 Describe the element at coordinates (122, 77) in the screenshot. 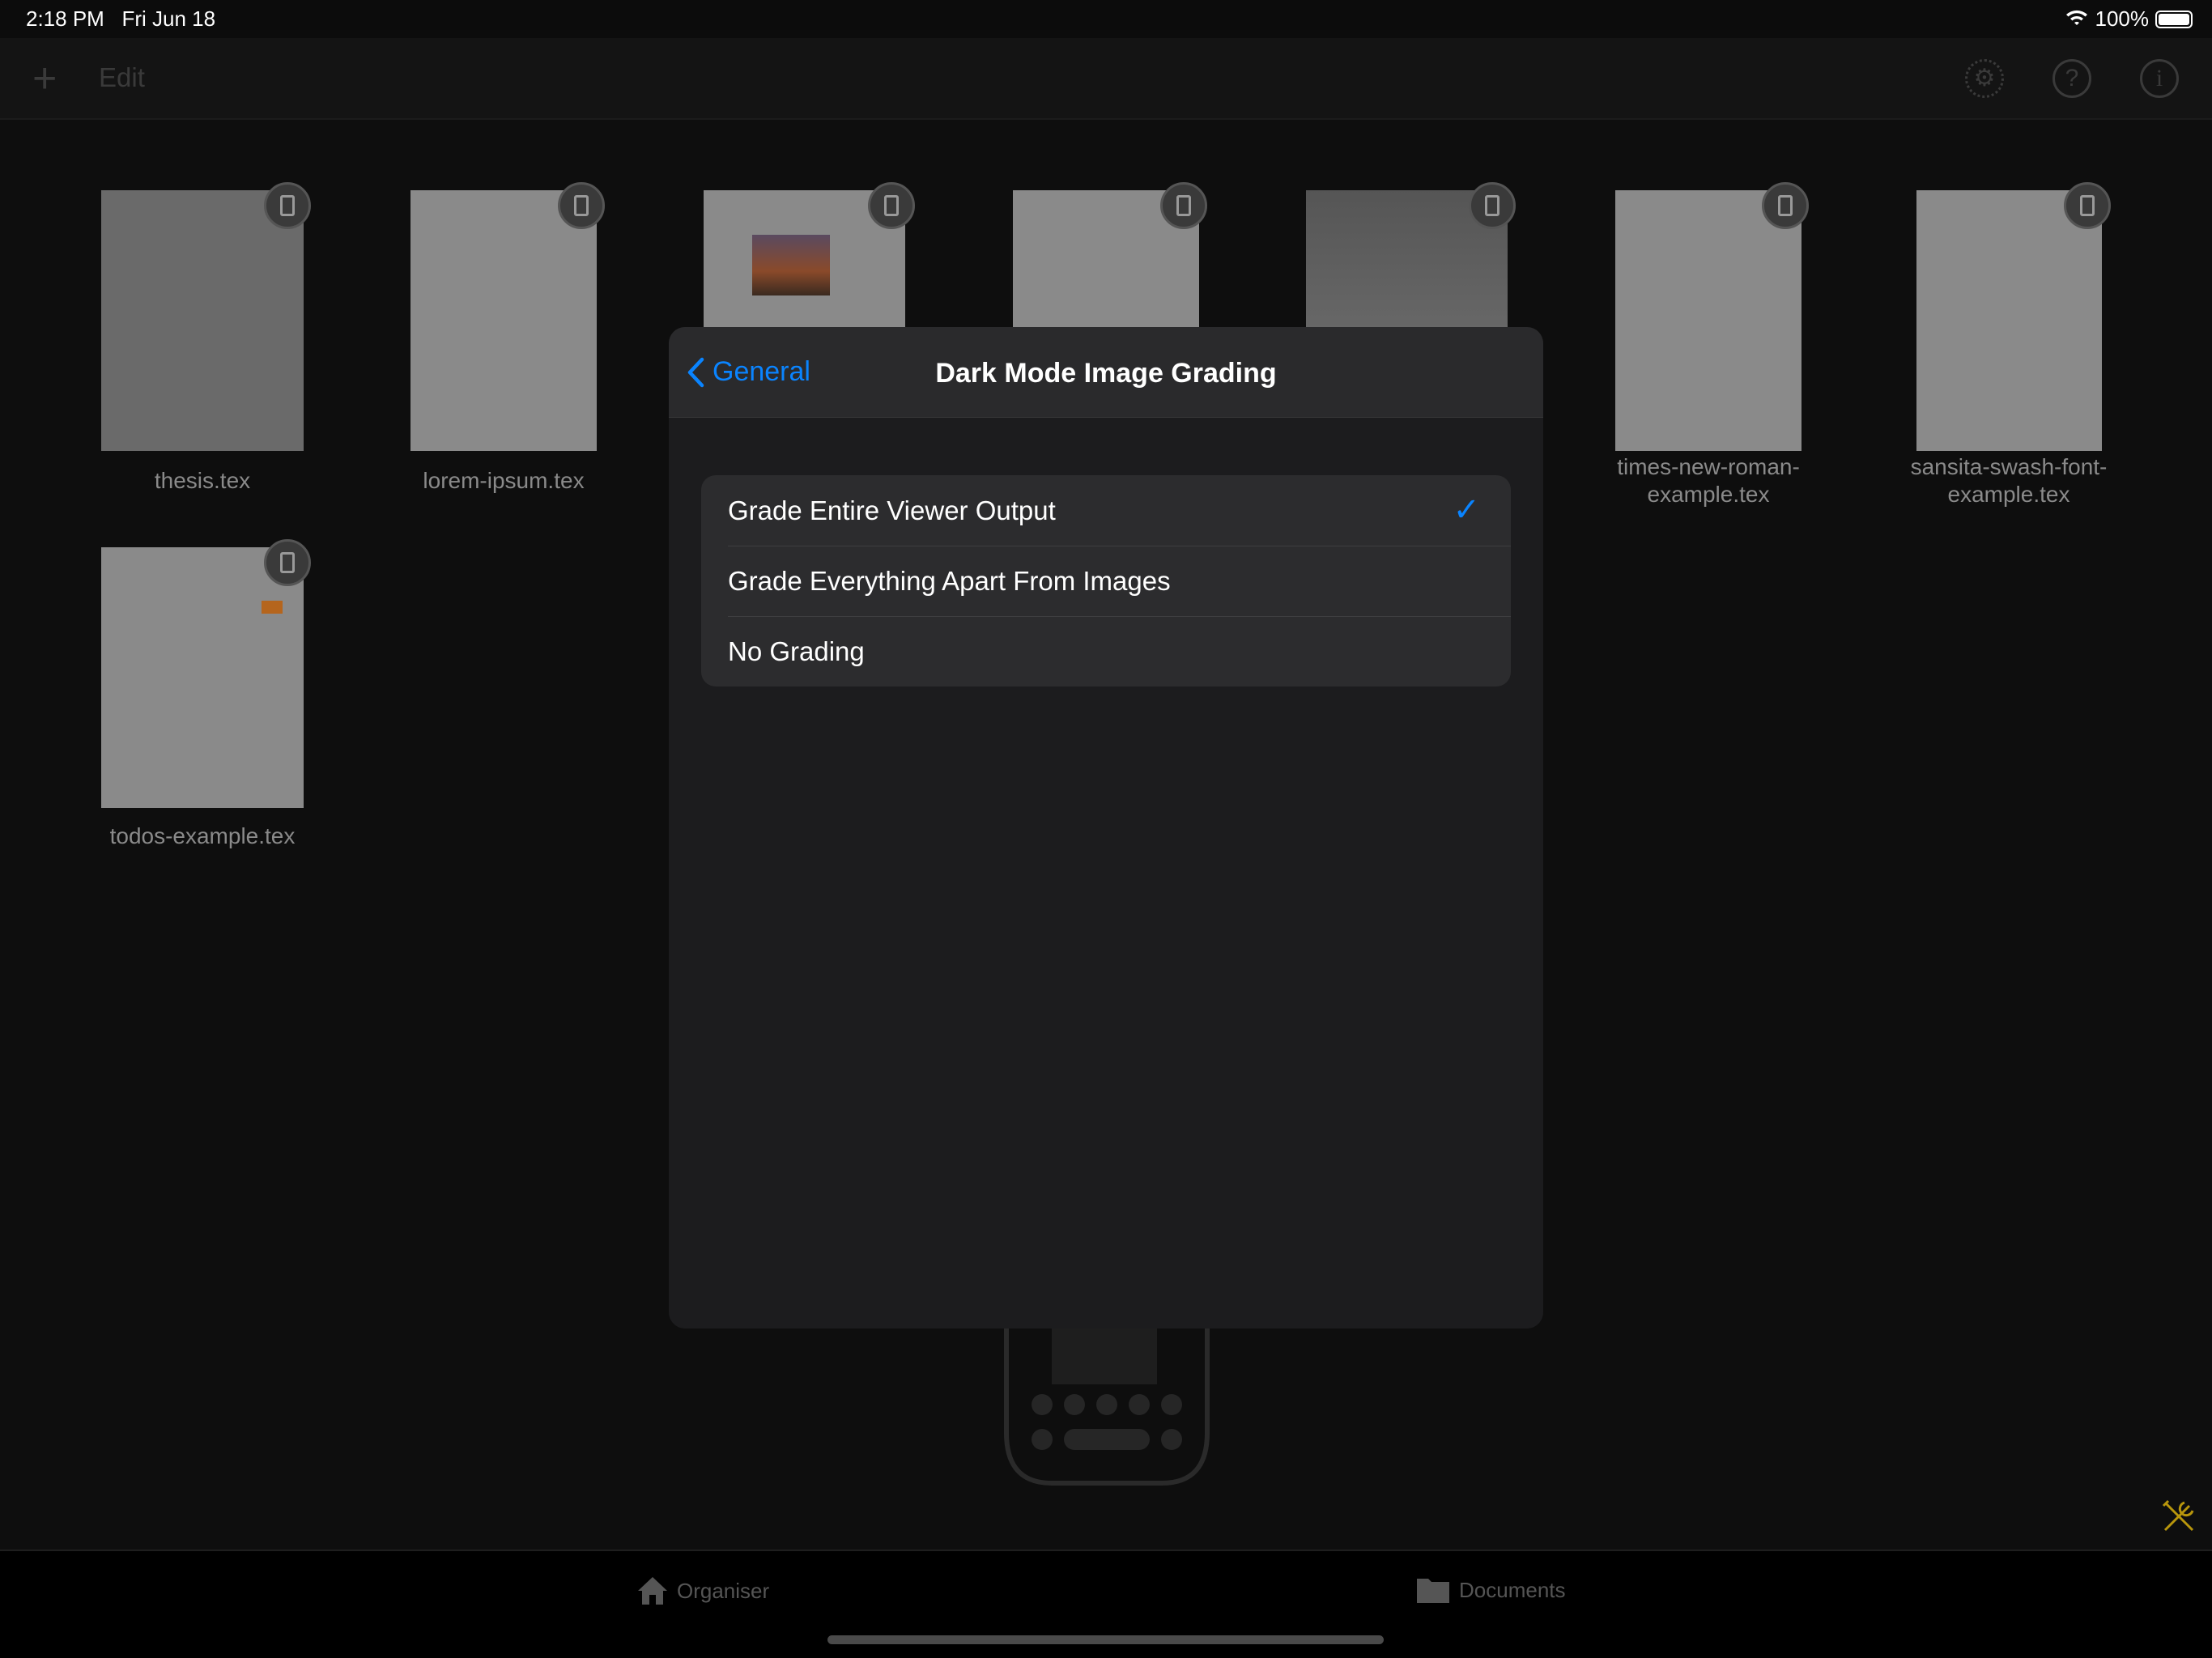

I see `edit-button: Edit` at that location.